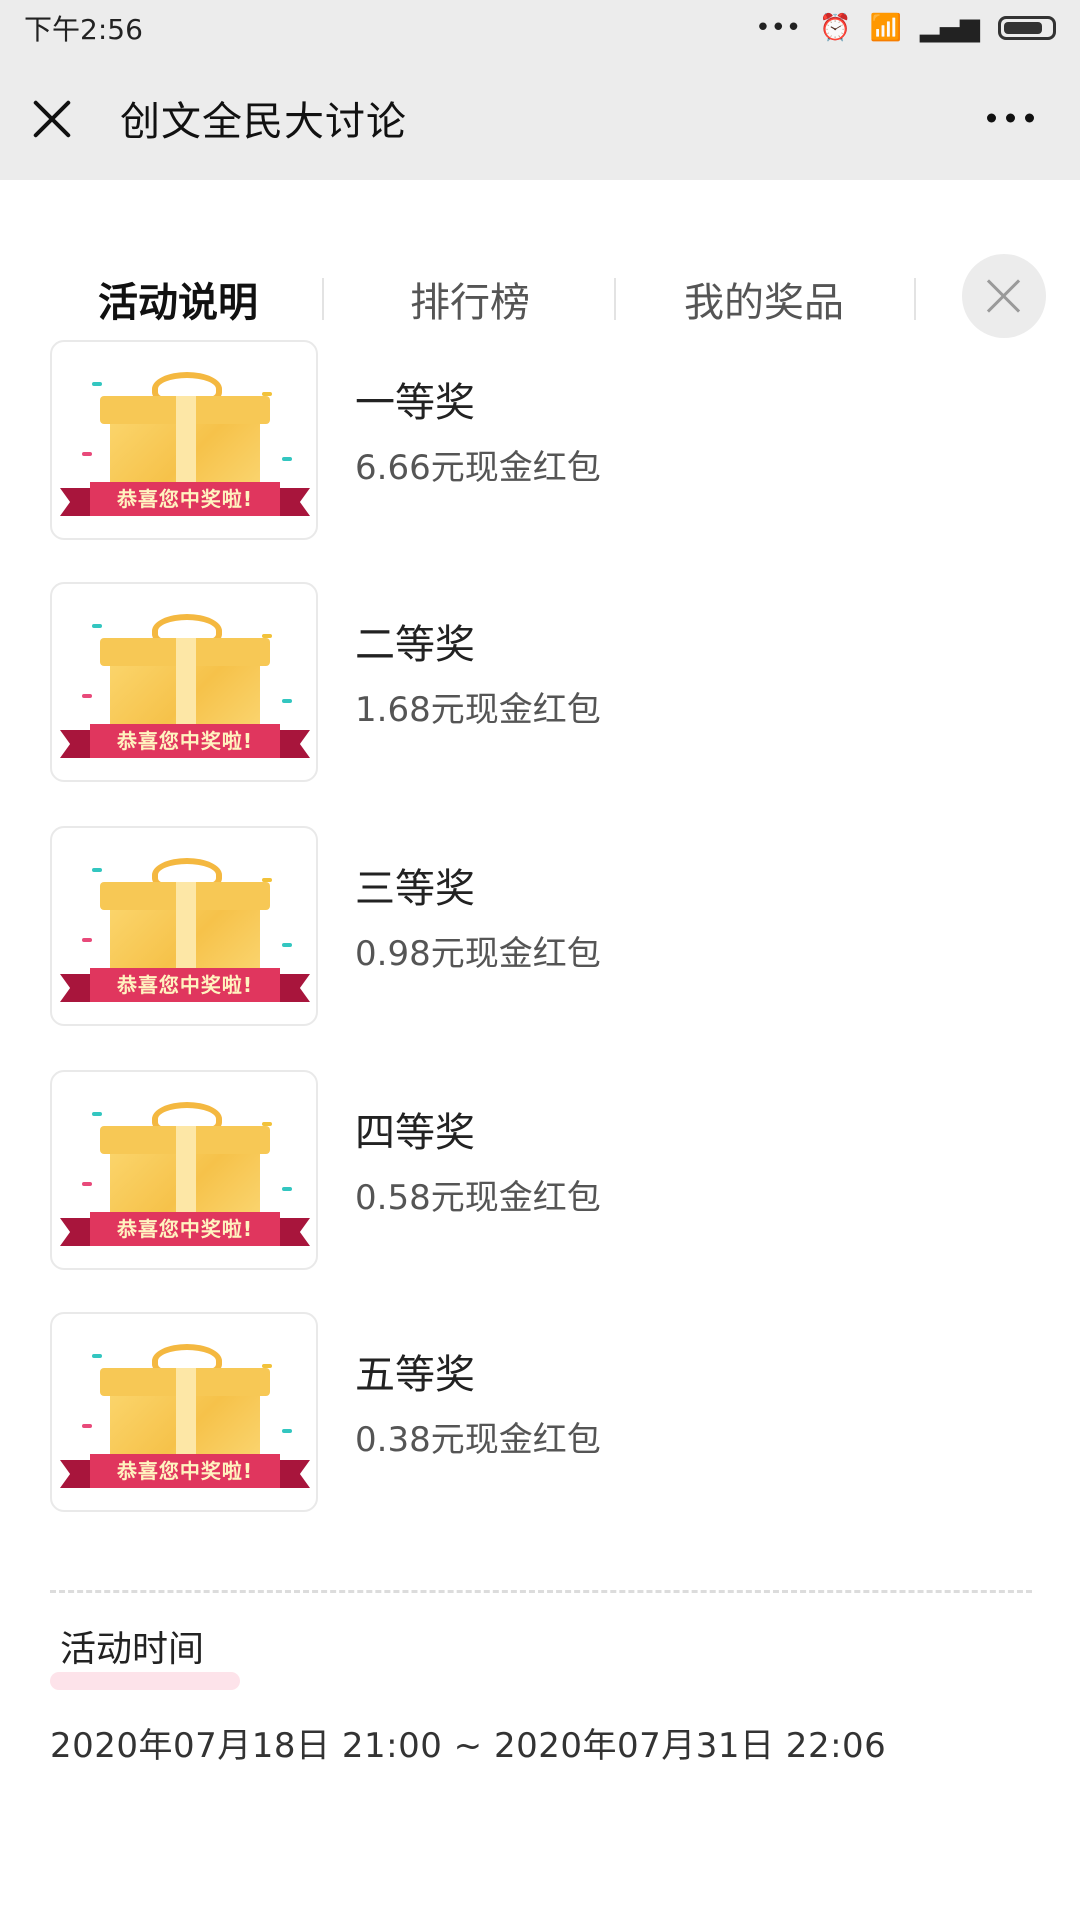  What do you see at coordinates (132, 1649) in the screenshot?
I see `activity-time-label: 活动时间` at bounding box center [132, 1649].